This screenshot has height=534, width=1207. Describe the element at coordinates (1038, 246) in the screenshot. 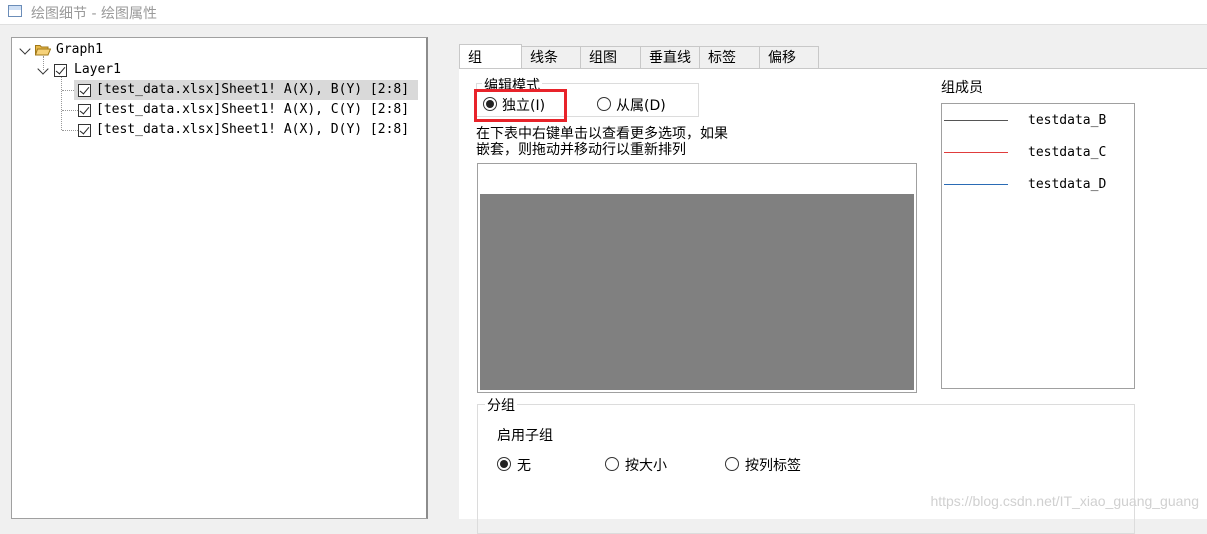

I see `members-list: testdata_B testdata_C testdata_D` at that location.